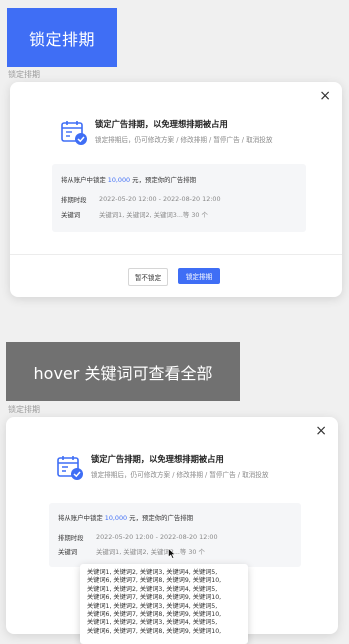 The image size is (349, 644). What do you see at coordinates (176, 254) in the screenshot?
I see `footer-divider` at bounding box center [176, 254].